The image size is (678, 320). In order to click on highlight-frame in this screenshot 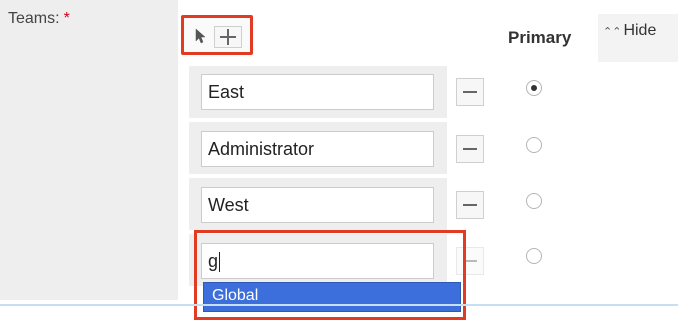, I will do `click(330, 275)`.